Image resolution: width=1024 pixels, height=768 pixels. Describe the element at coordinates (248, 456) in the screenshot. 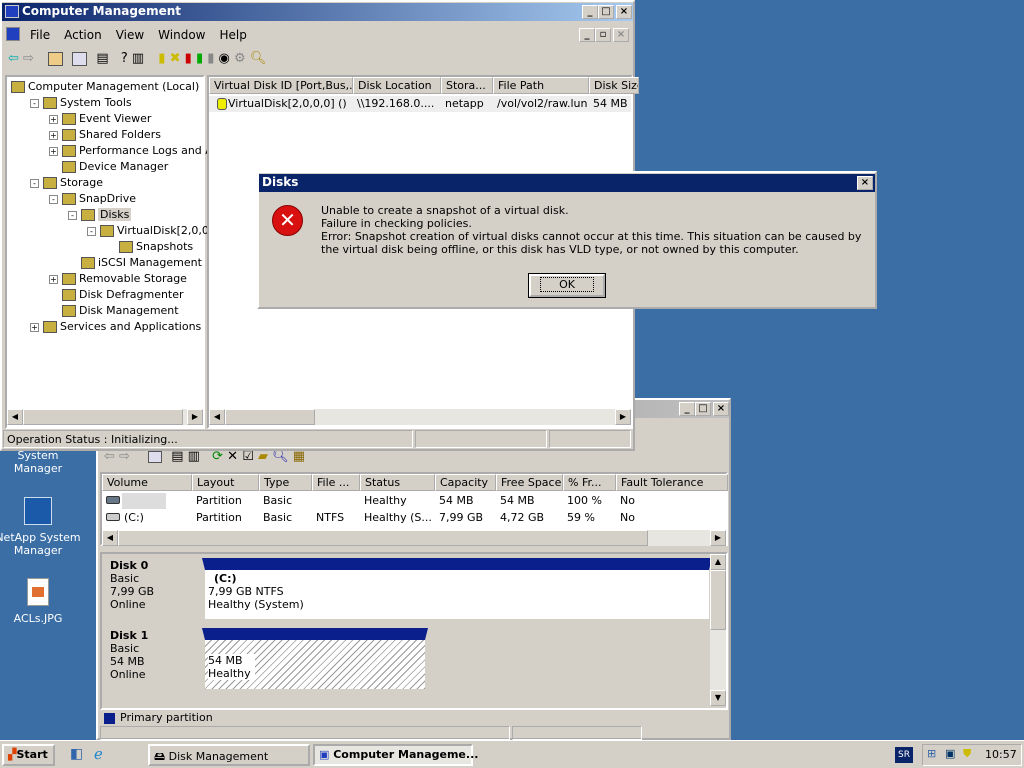

I see `properties-icon: ☑` at that location.